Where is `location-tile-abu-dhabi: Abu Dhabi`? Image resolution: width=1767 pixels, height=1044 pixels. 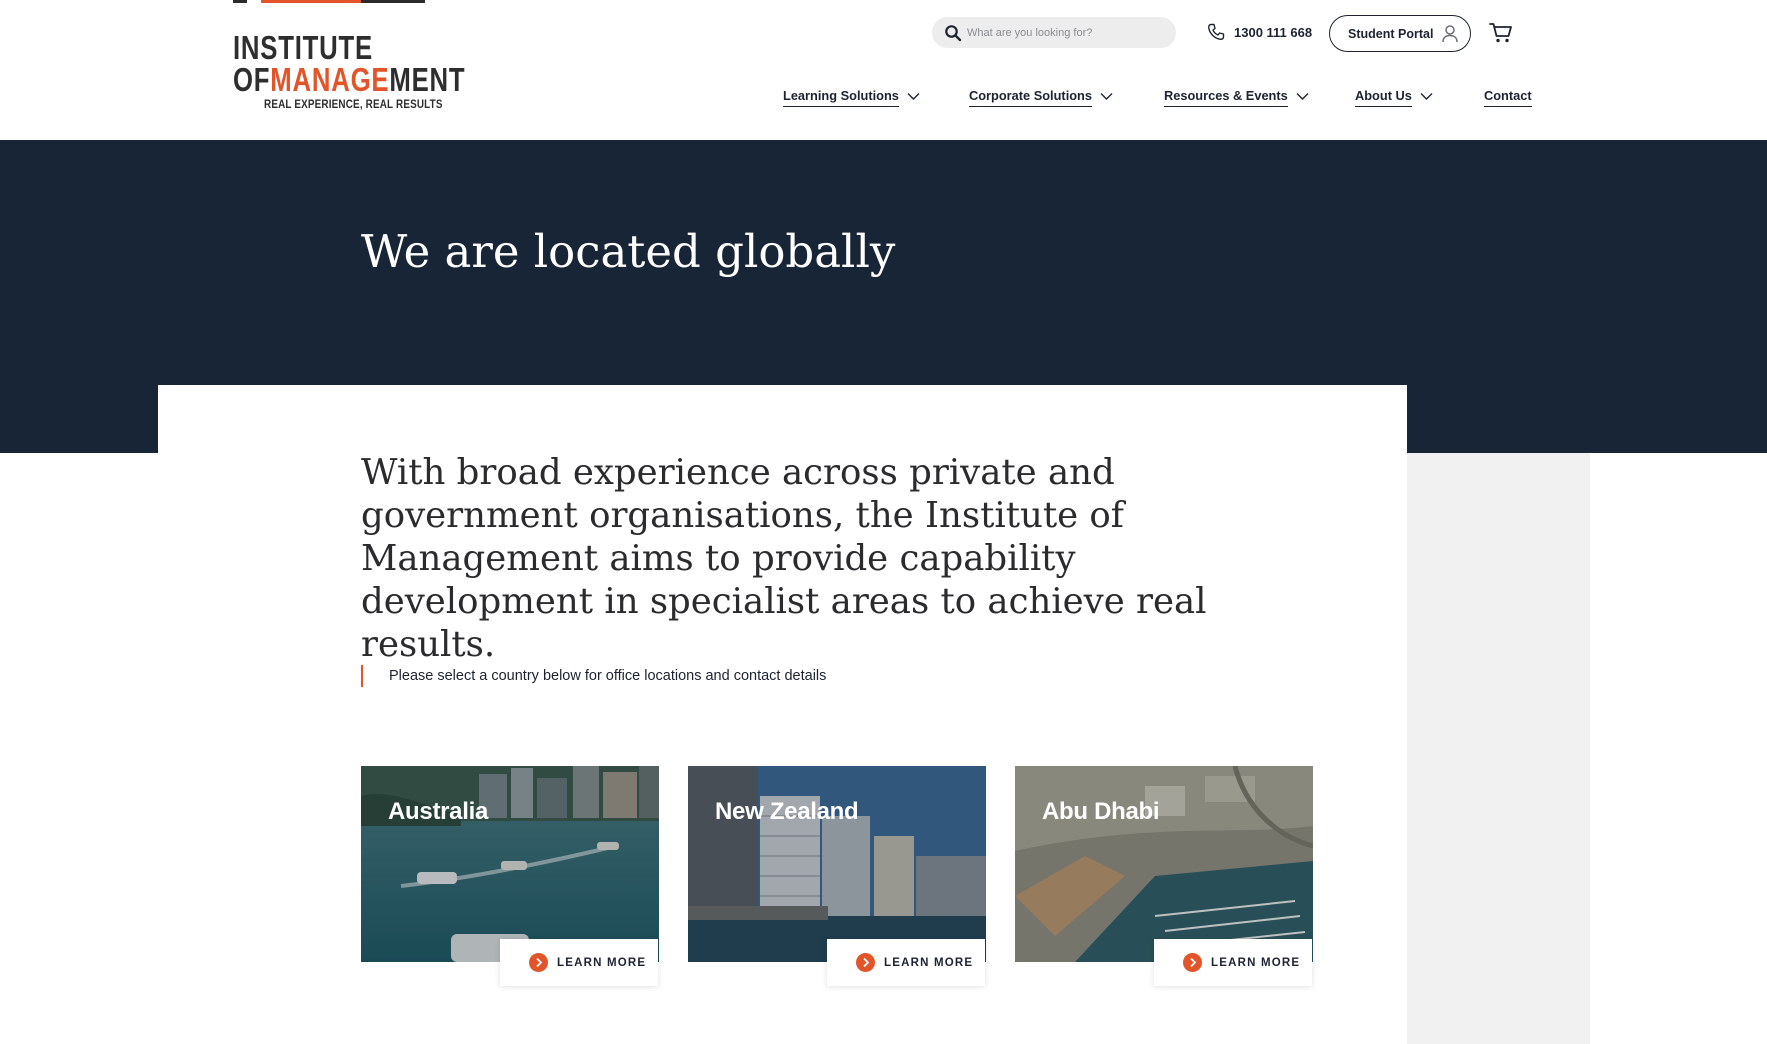 location-tile-abu-dhabi: Abu Dhabi is located at coordinates (1164, 864).